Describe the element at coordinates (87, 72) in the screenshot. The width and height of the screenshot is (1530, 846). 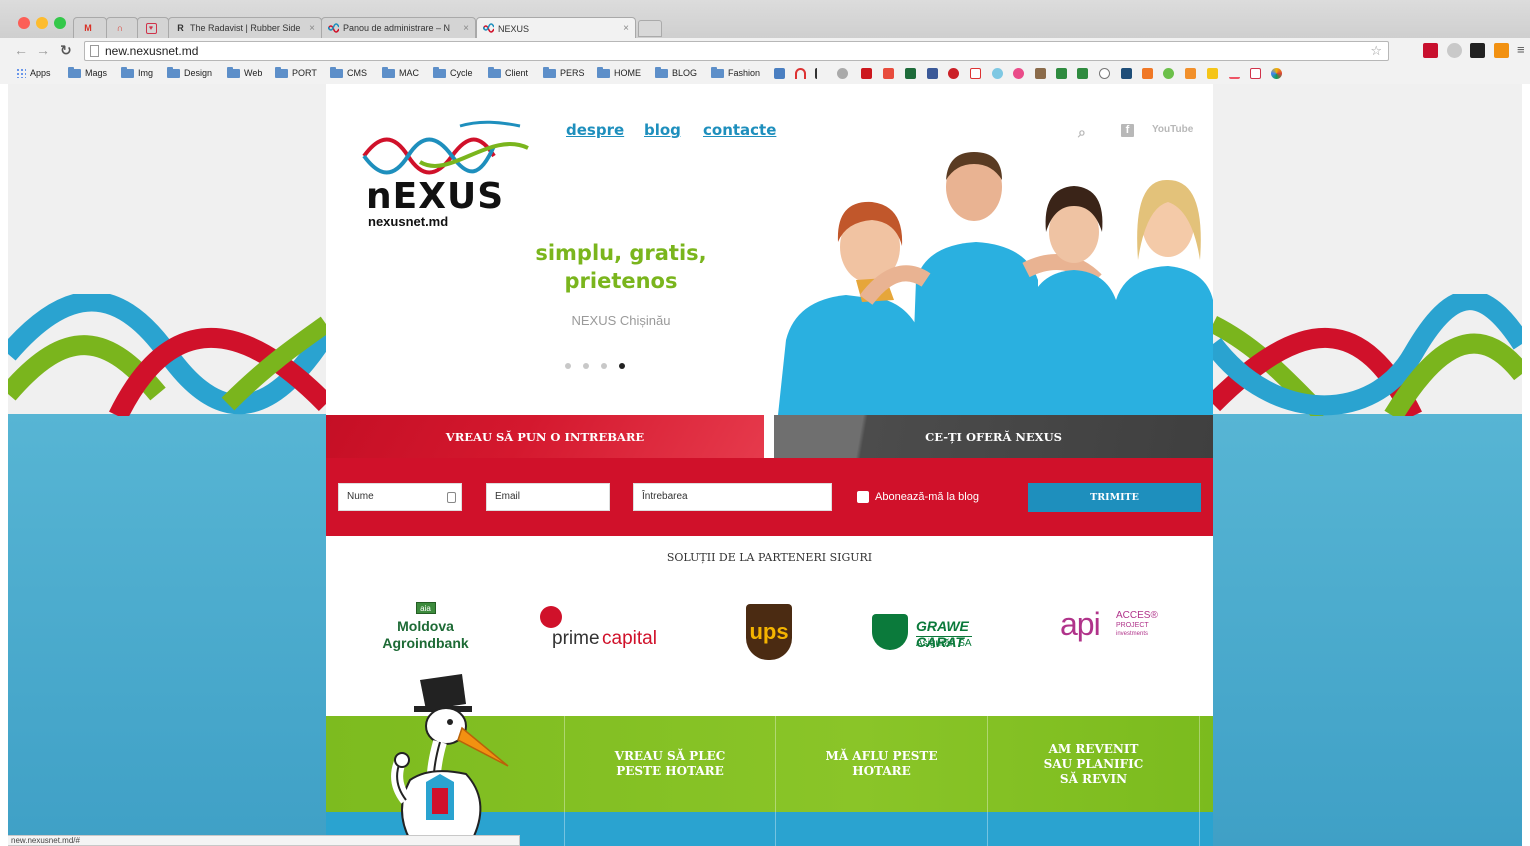
I see `bookmark-folder: Mags` at that location.